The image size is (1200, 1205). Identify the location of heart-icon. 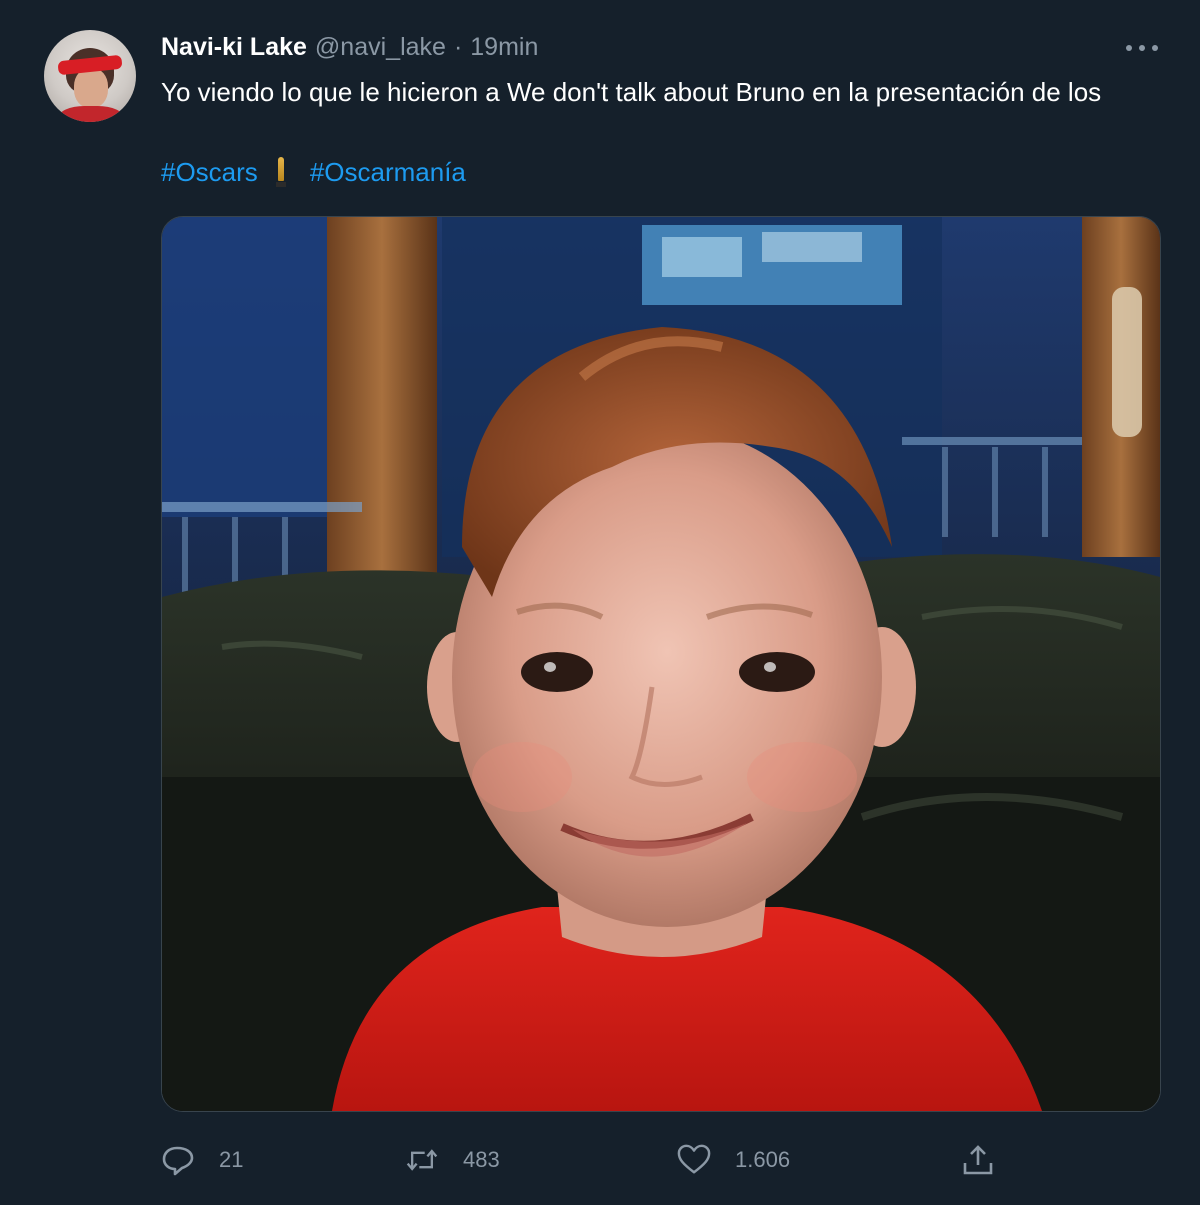
(694, 1160).